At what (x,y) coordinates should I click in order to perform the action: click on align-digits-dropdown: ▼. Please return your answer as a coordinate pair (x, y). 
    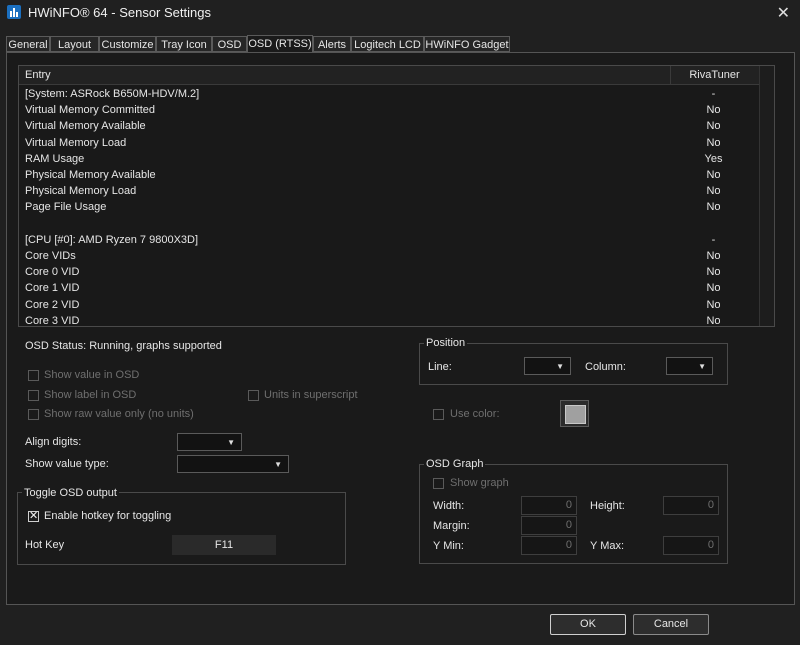
    Looking at the image, I should click on (209, 442).